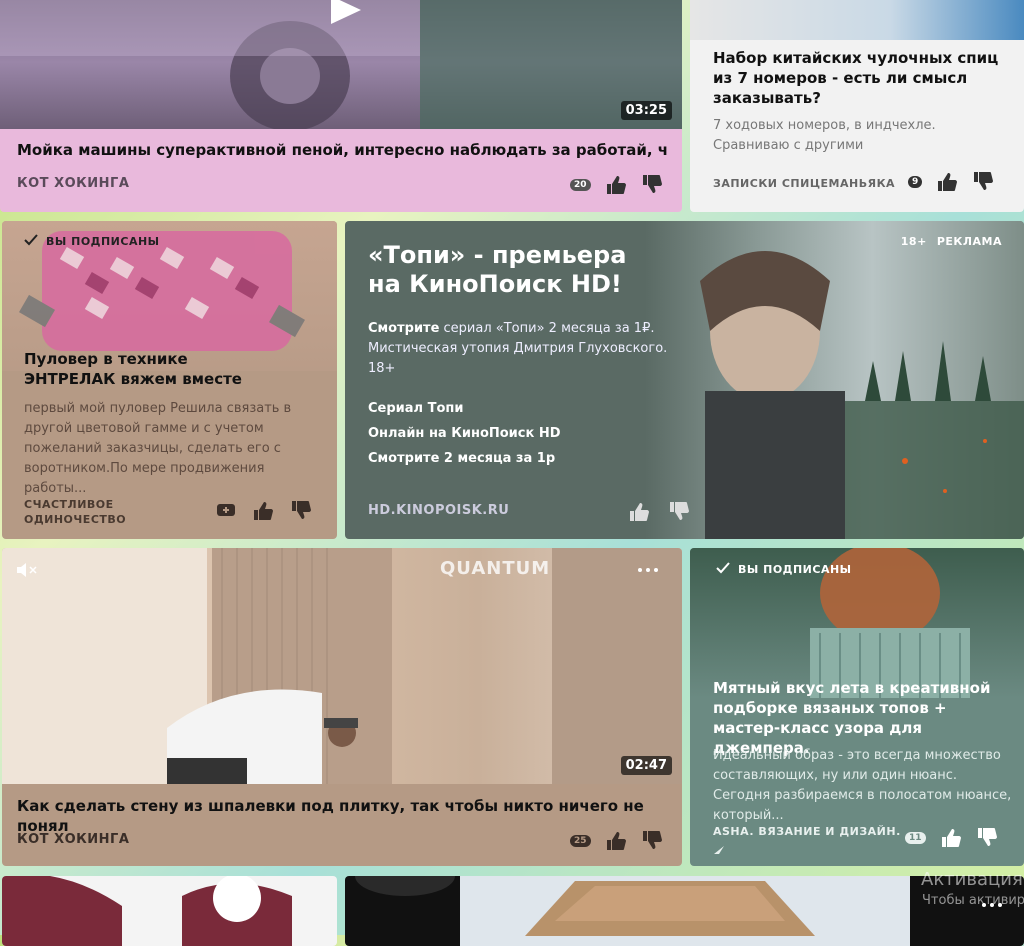 The width and height of the screenshot is (1024, 946). What do you see at coordinates (345, 15) in the screenshot?
I see `play-icon` at bounding box center [345, 15].